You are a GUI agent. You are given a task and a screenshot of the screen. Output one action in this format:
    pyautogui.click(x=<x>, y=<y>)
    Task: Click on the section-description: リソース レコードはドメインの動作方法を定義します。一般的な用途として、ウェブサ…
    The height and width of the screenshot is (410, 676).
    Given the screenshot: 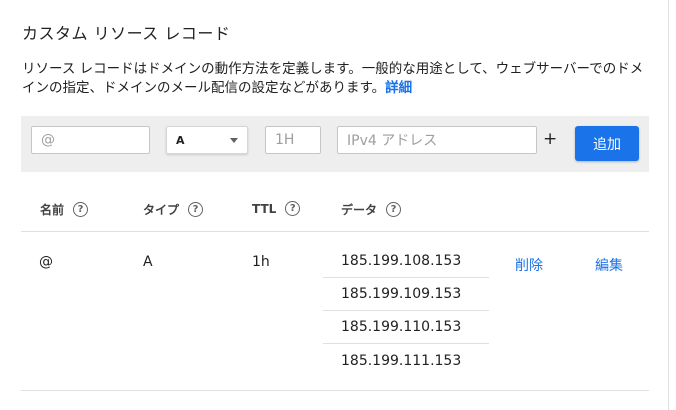 What is the action you would take?
    pyautogui.click(x=334, y=79)
    